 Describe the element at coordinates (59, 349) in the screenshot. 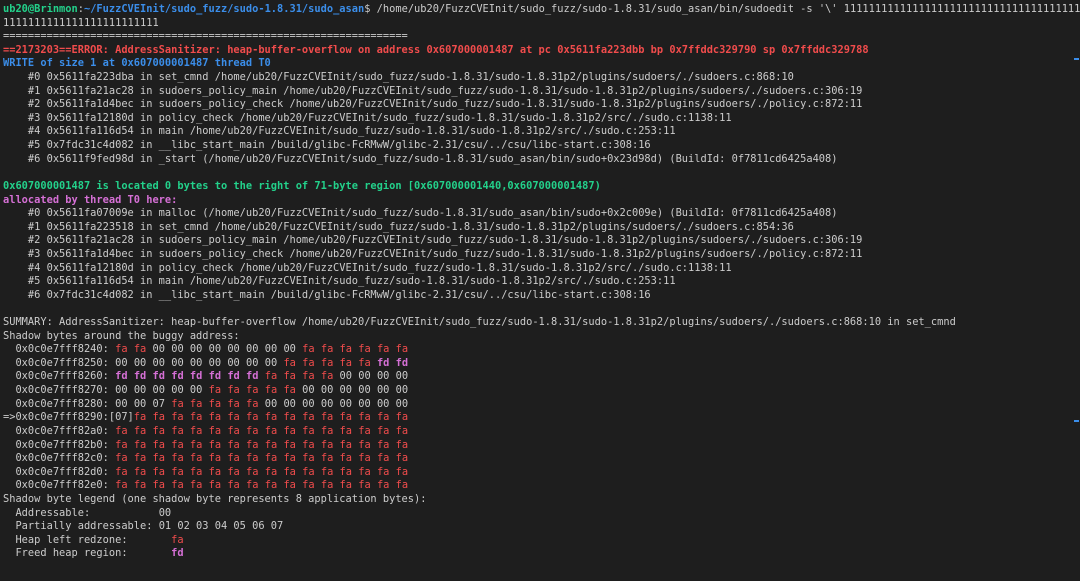

I see `shadow-address: 0x0c0e7fff8240:` at that location.